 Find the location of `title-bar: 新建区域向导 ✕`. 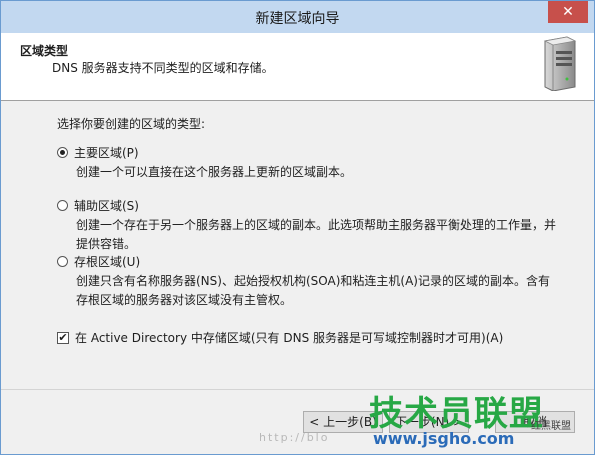

title-bar: 新建区域向导 ✕ is located at coordinates (297, 17).